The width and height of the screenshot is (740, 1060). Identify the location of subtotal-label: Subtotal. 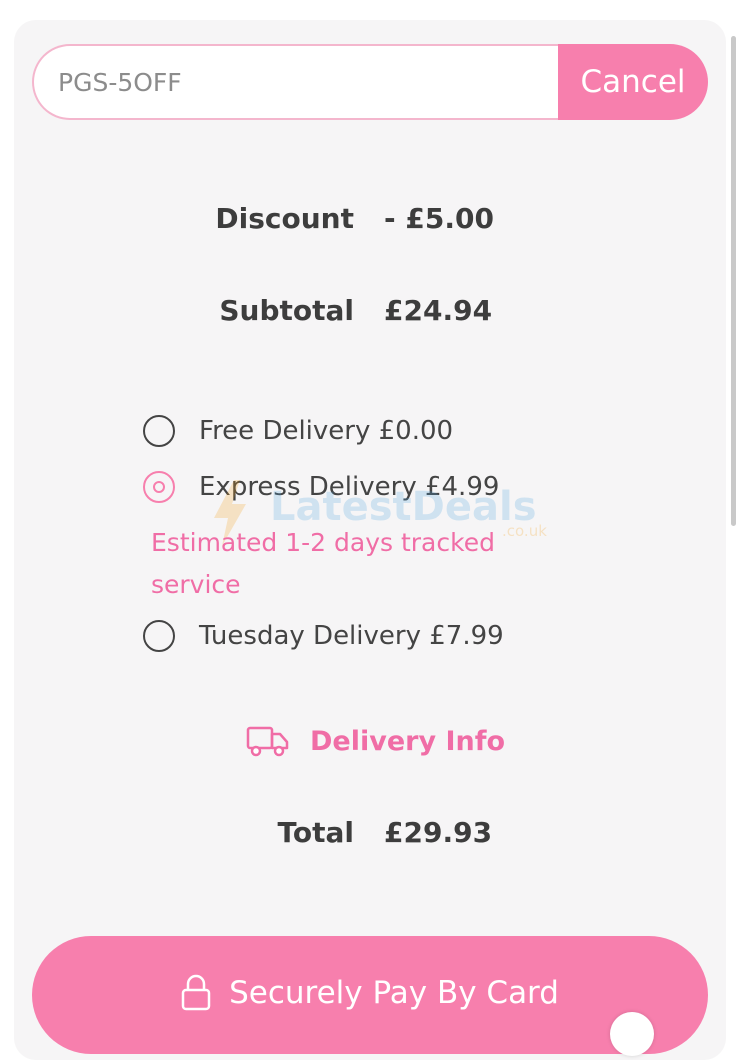
(286, 310).